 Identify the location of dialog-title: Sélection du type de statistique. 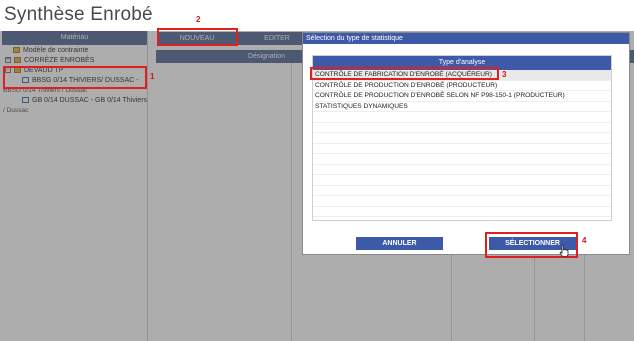
(466, 38).